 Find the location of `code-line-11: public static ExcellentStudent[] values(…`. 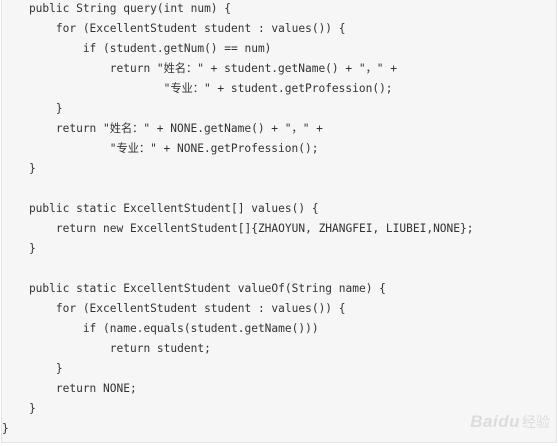

code-line-11: public static ExcellentStudent[] values(… is located at coordinates (160, 208).